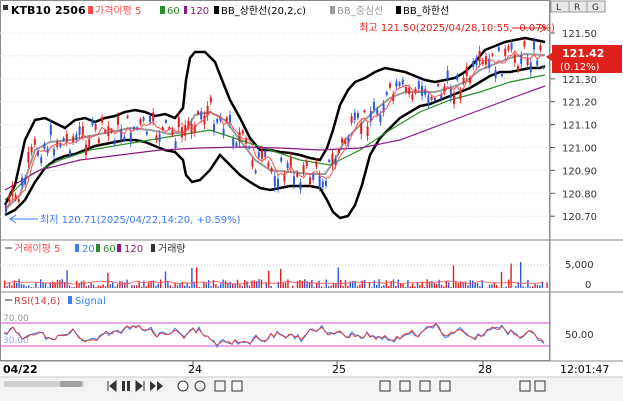 Image resolution: width=623 pixels, height=401 pixels. Describe the element at coordinates (90, 301) in the screenshot. I see `legend-signal: Signal` at that location.